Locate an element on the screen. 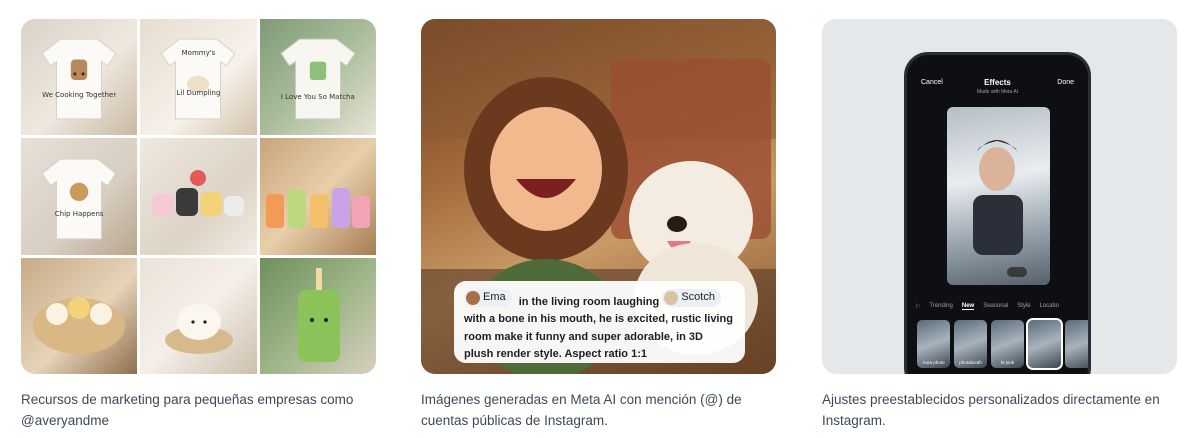  portrait-in-foil-illustration is located at coordinates (1000, 208).